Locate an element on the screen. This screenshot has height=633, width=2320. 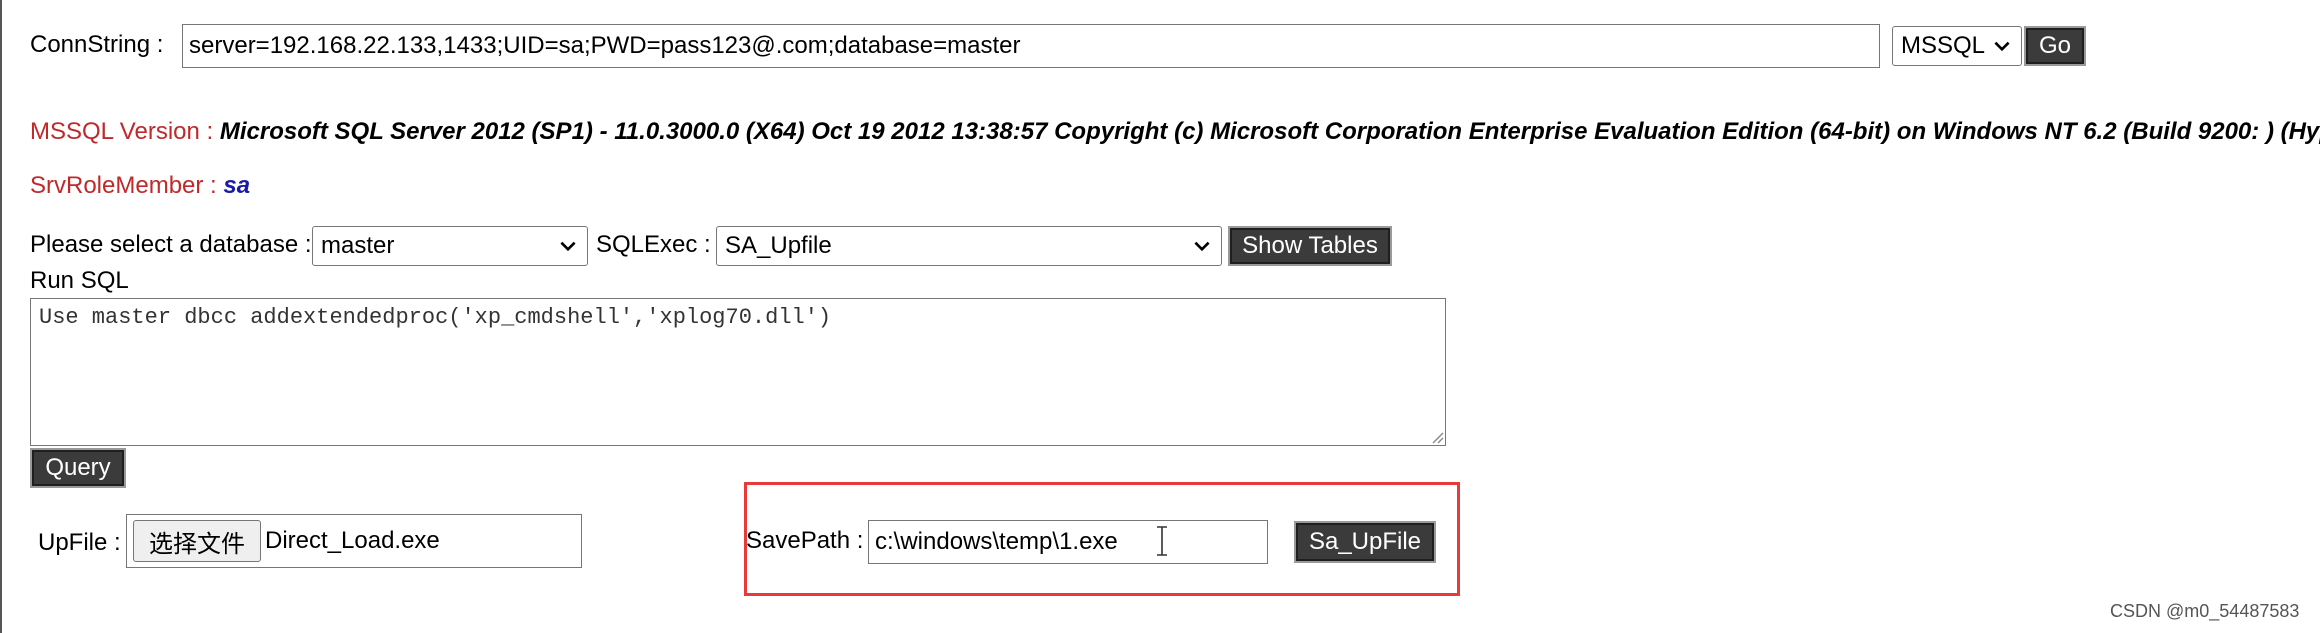
role-value: sa is located at coordinates (237, 185).